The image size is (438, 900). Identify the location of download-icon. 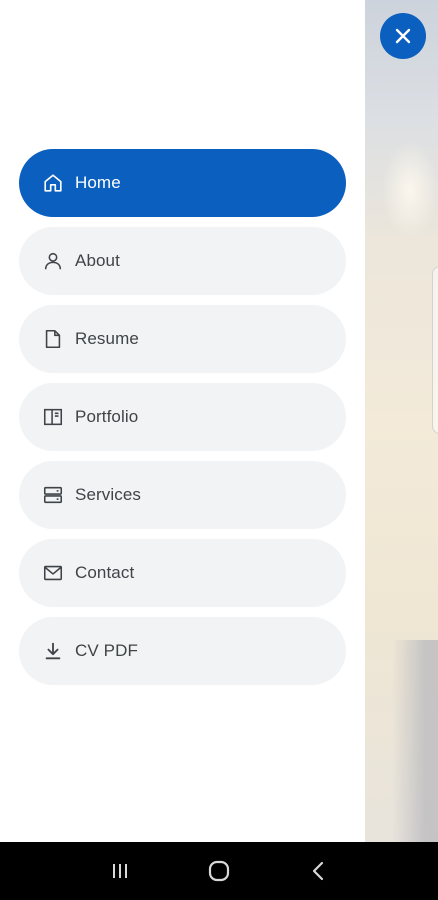
(53, 651).